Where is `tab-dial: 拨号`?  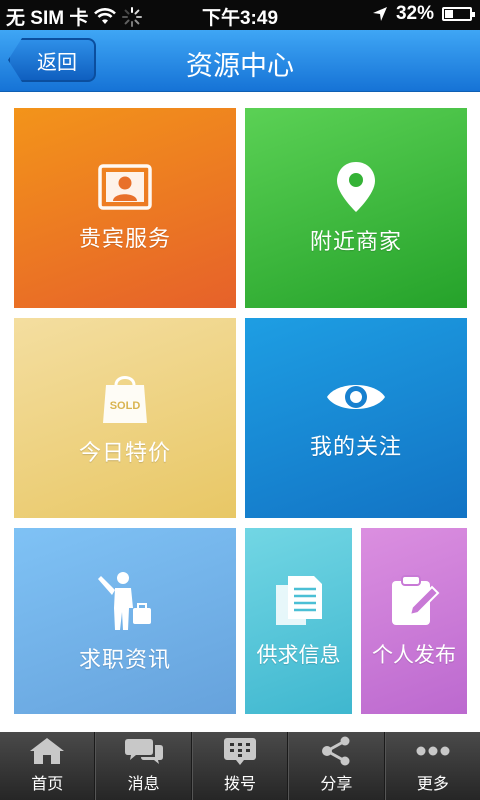
tab-dial: 拨号 is located at coordinates (240, 766).